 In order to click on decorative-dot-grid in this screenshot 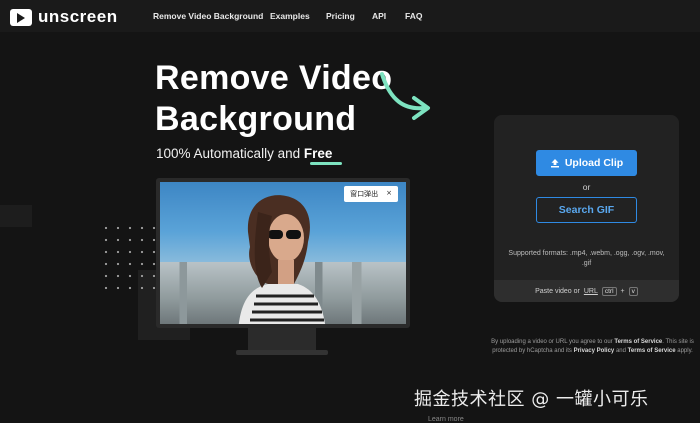, I will do `click(130, 260)`.